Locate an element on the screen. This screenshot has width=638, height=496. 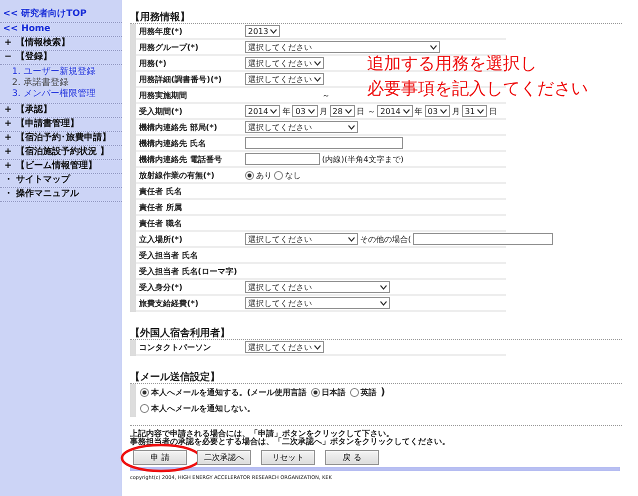
nav-link: << Home is located at coordinates (61, 30).